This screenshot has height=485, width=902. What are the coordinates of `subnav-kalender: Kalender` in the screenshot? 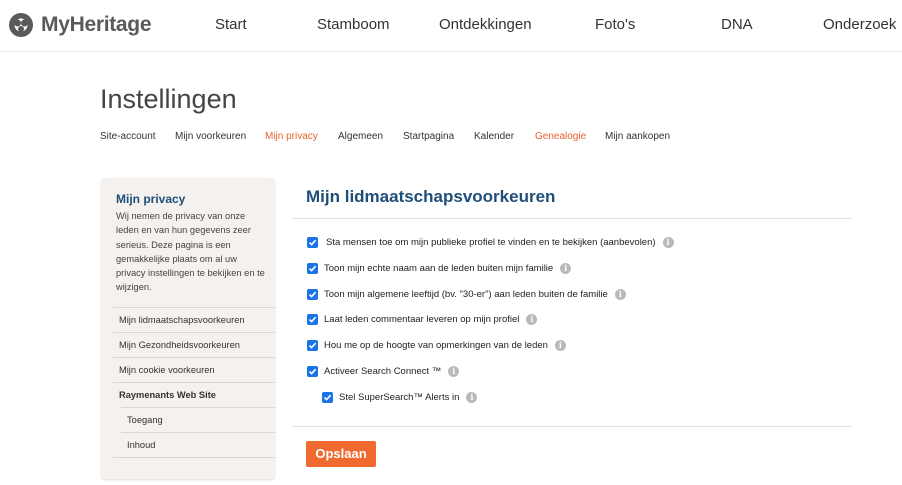 It's located at (494, 136).